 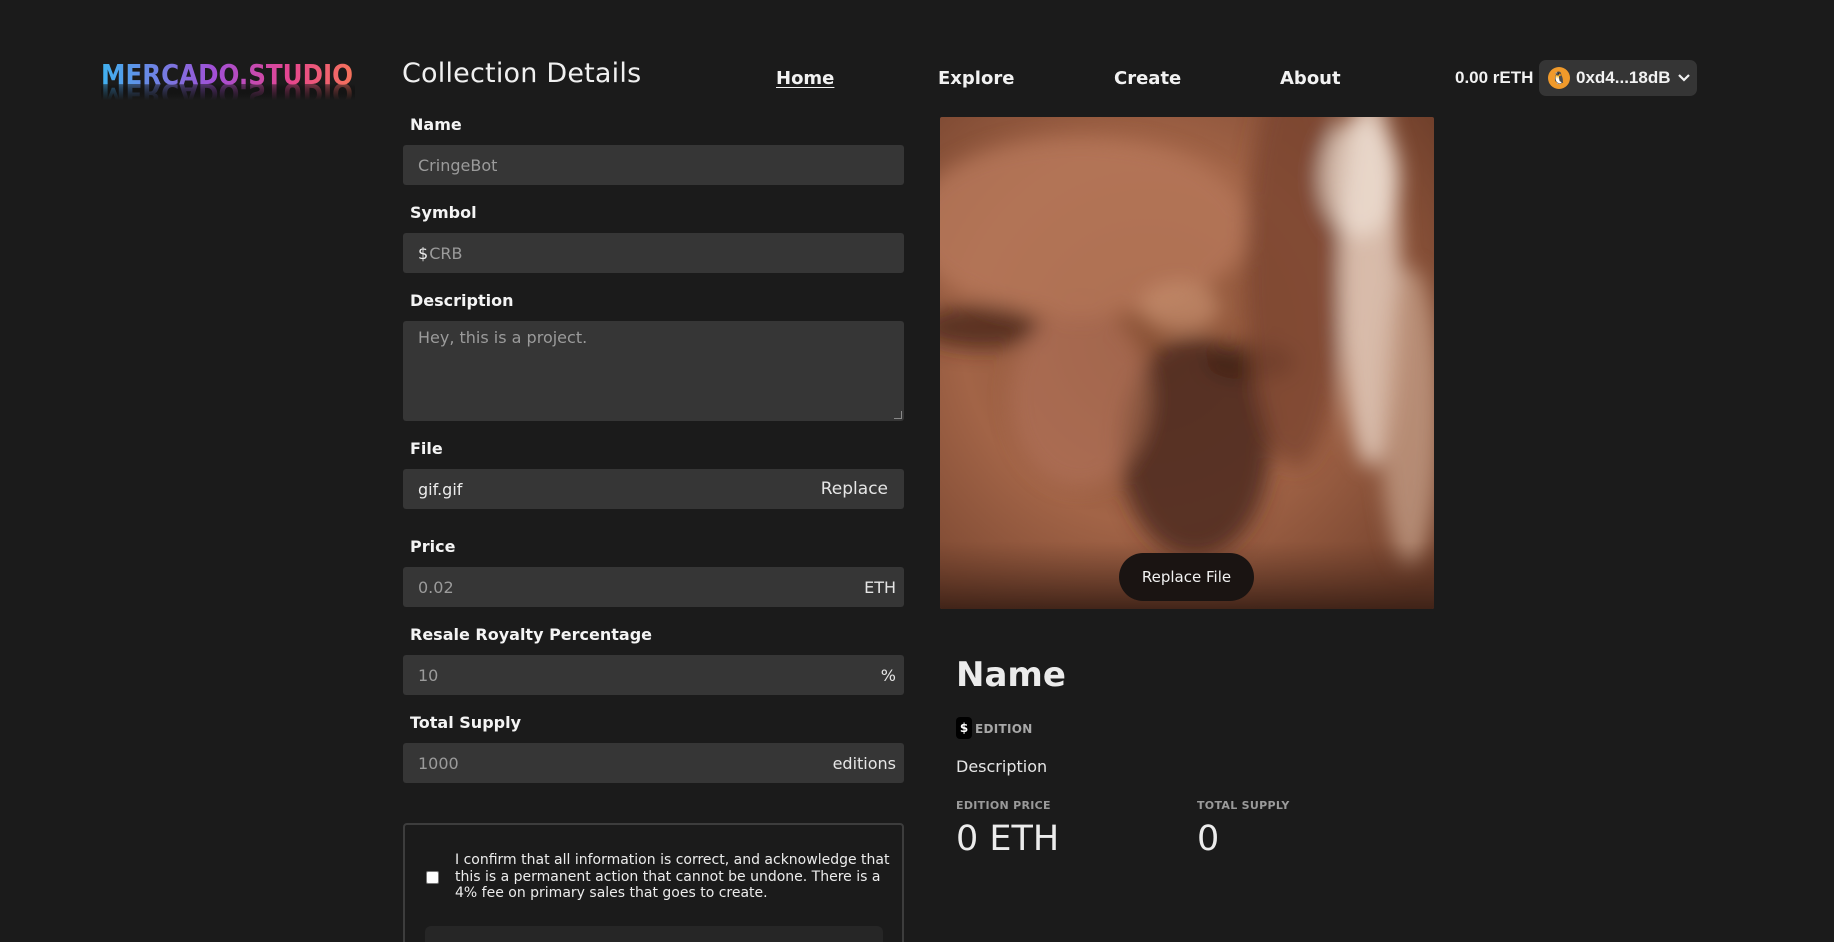 I want to click on page-title: Collection Details, so click(x=522, y=73).